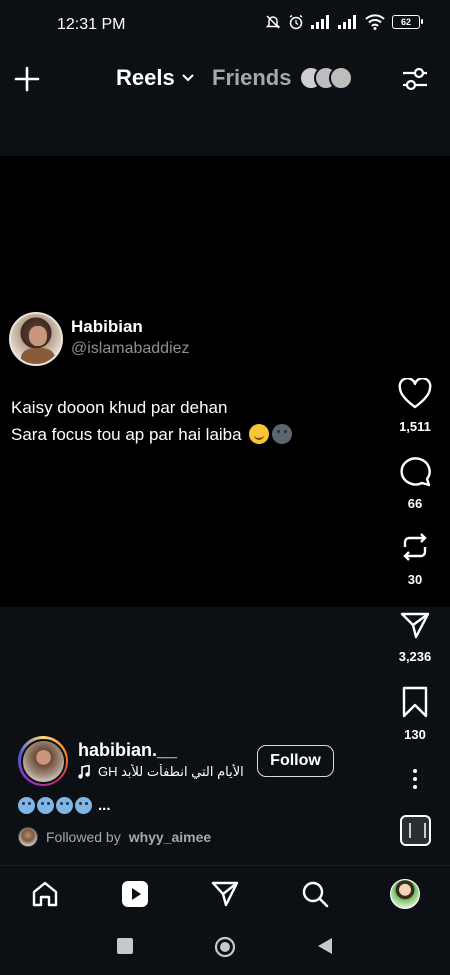 Image resolution: width=450 pixels, height=975 pixels. I want to click on status-icons: 62, so click(344, 22).